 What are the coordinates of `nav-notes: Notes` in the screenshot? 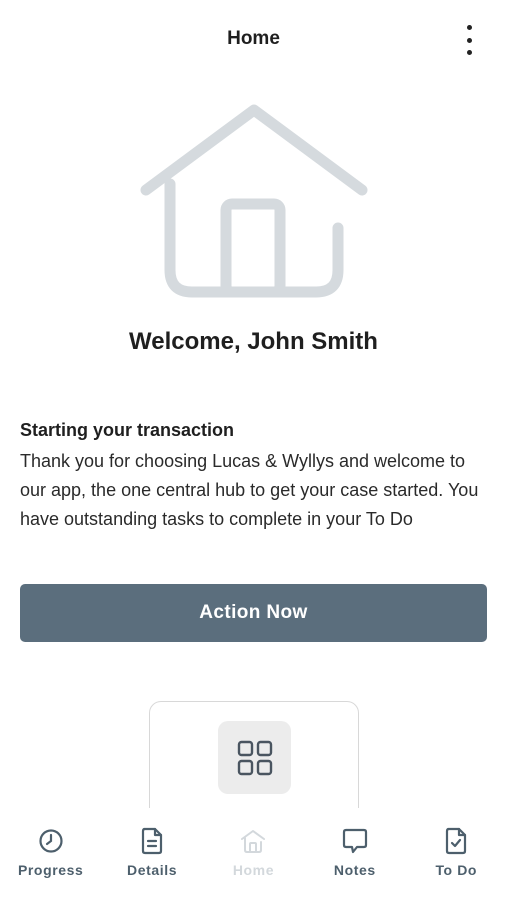 It's located at (354, 852).